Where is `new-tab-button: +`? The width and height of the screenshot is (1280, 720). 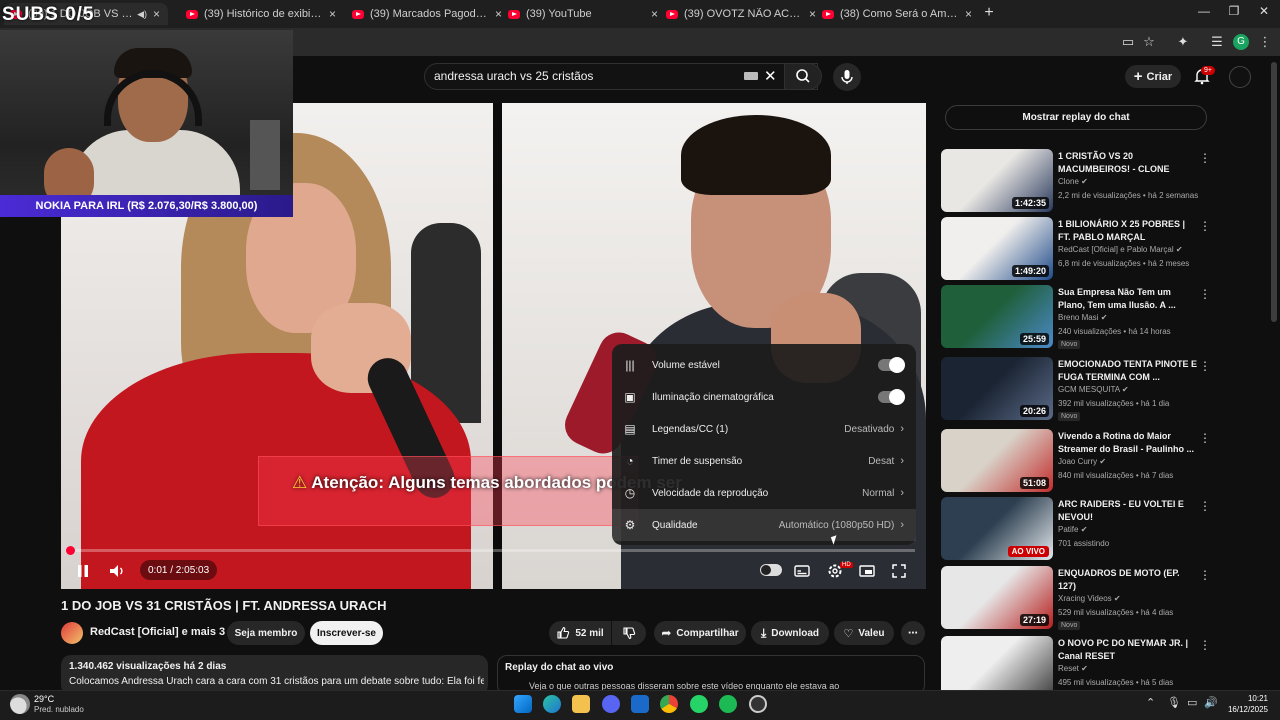 new-tab-button: + is located at coordinates (989, 13).